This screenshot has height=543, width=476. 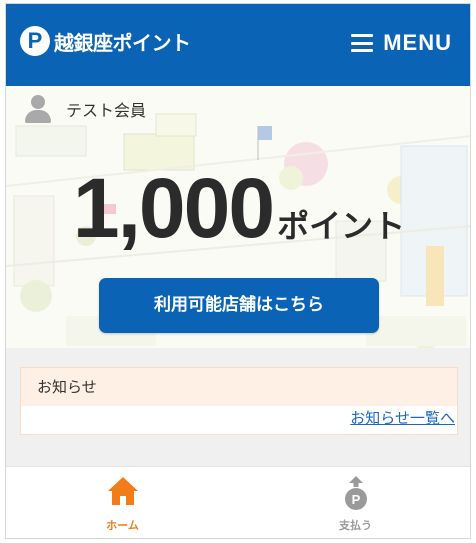 I want to click on avatar-icon, so click(x=38, y=109).